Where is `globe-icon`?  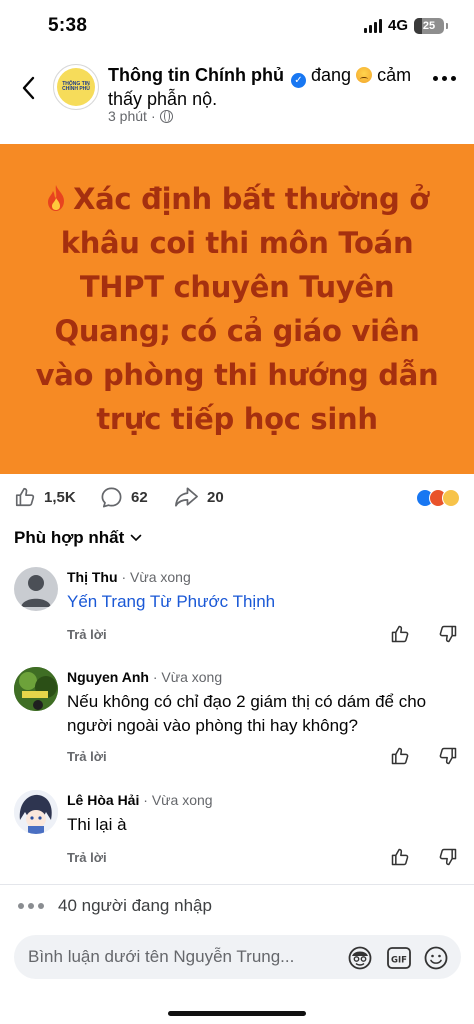 globe-icon is located at coordinates (166, 116).